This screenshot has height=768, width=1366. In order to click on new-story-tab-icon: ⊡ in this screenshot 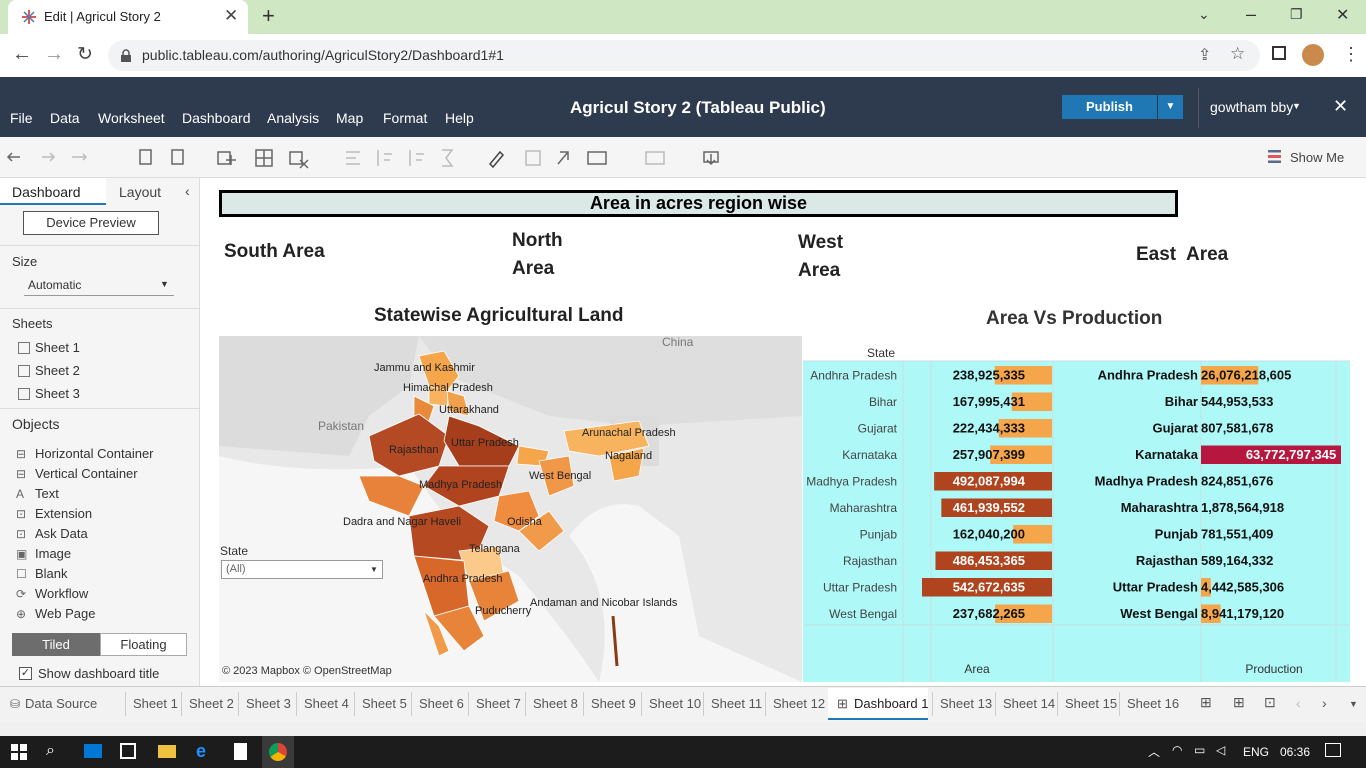, I will do `click(1270, 702)`.